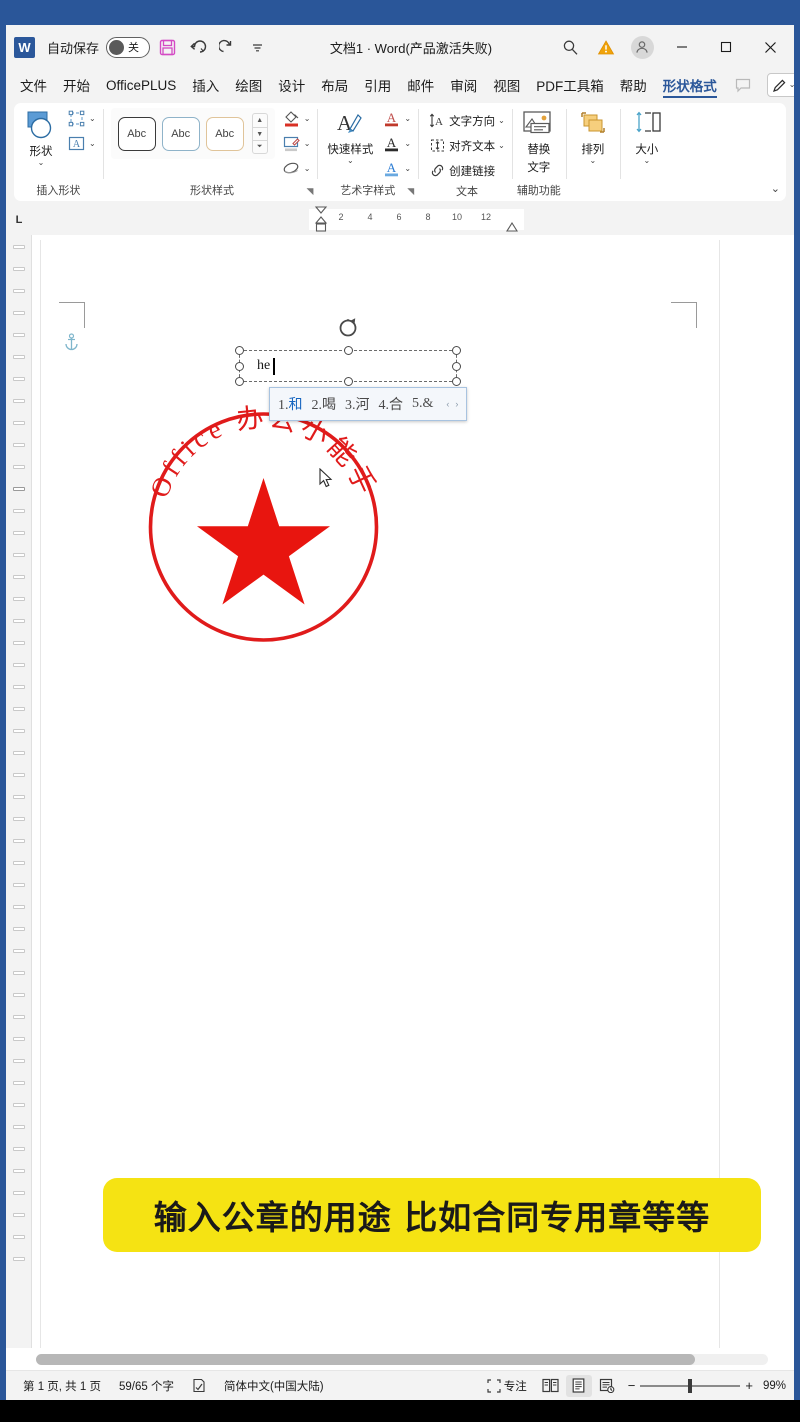 Image resolution: width=800 pixels, height=1422 pixels. I want to click on warning-icon, so click(606, 47).